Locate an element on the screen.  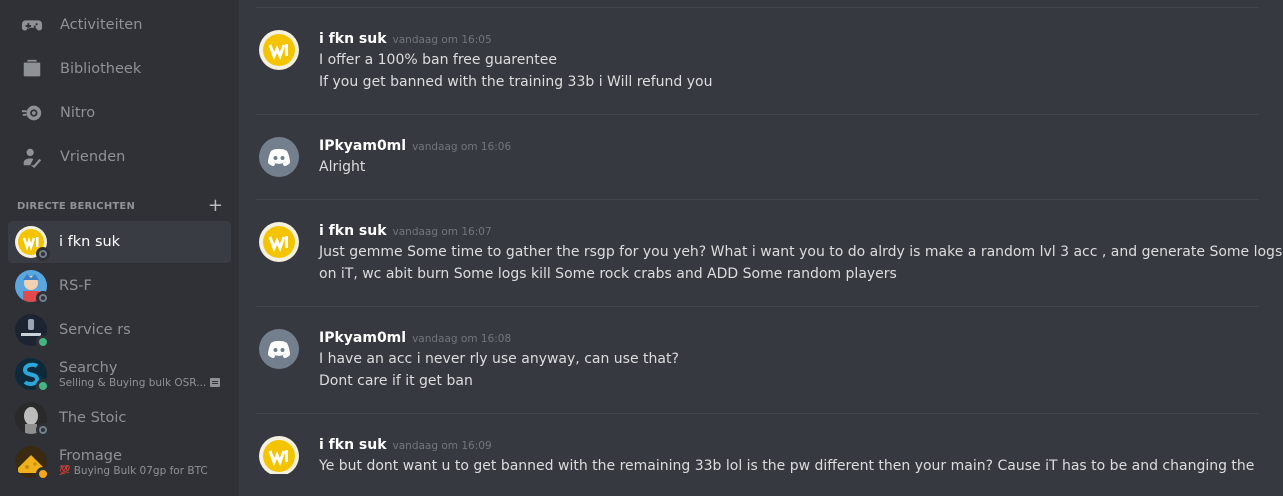
dm-item-the-stoic: The Stoic is located at coordinates (119, 418).